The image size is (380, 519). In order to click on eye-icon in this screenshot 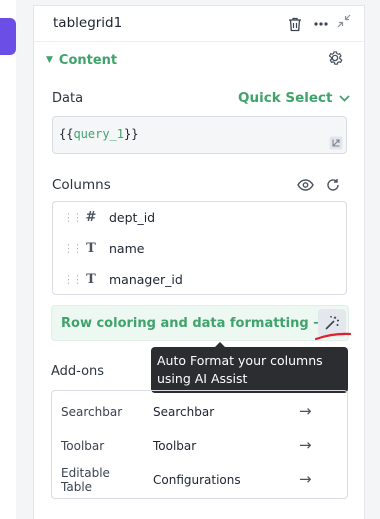, I will do `click(306, 186)`.